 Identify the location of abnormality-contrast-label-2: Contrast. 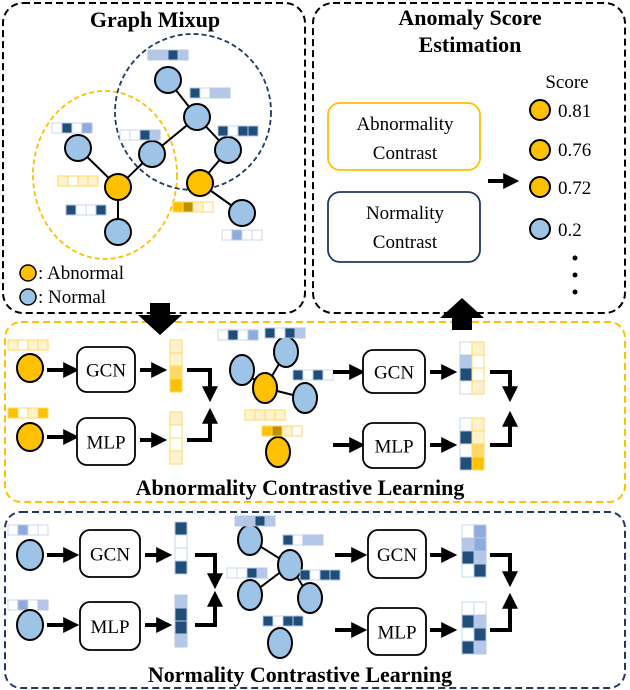
(405, 153).